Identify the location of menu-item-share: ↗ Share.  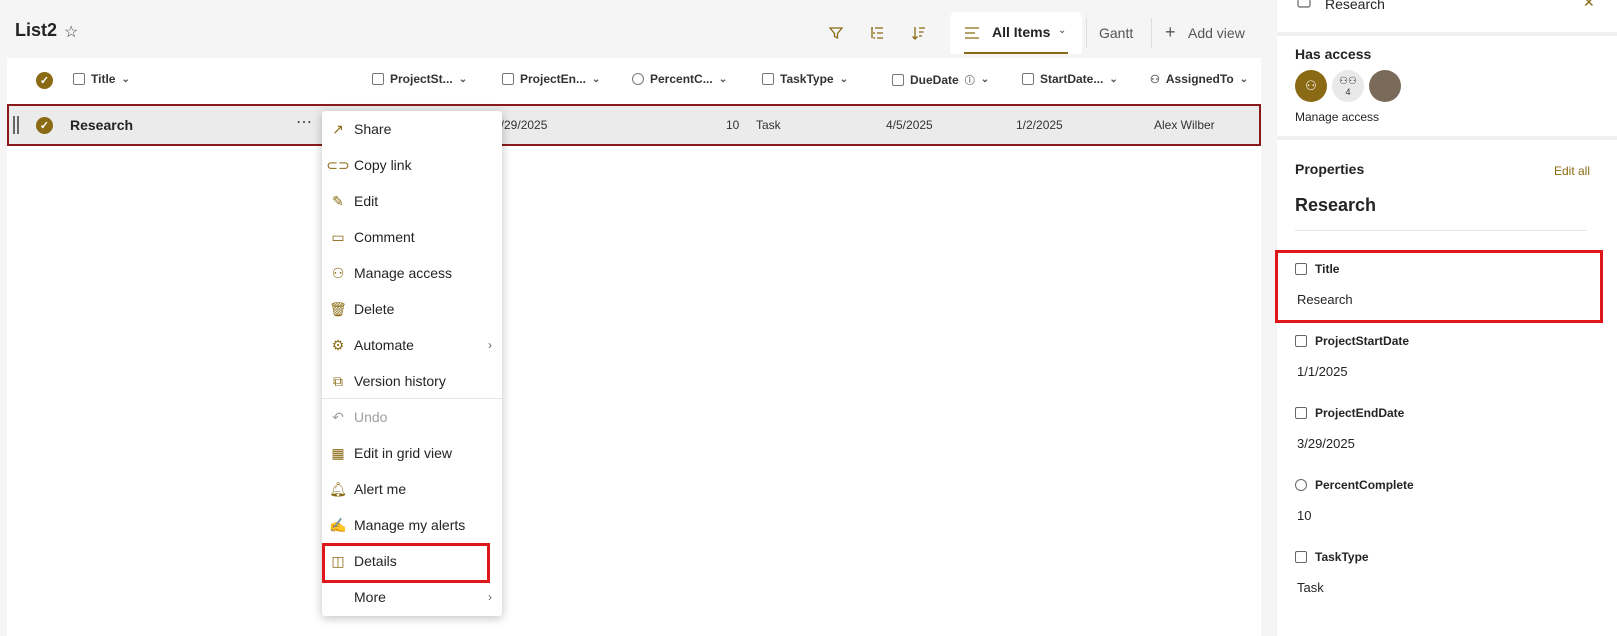
(412, 129).